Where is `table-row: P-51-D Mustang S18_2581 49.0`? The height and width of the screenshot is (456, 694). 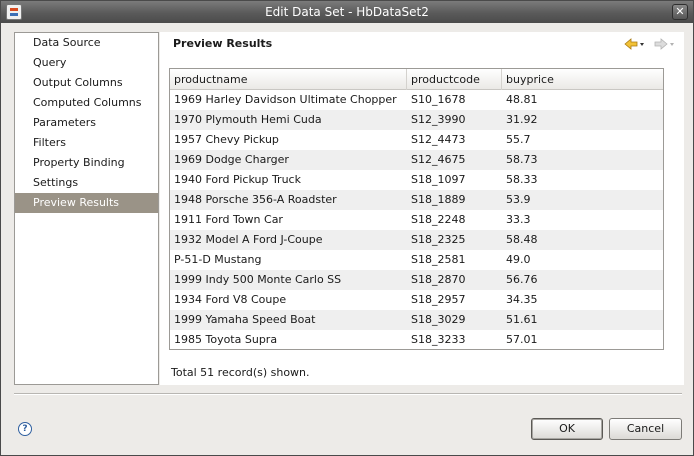 table-row: P-51-D Mustang S18_2581 49.0 is located at coordinates (416, 260).